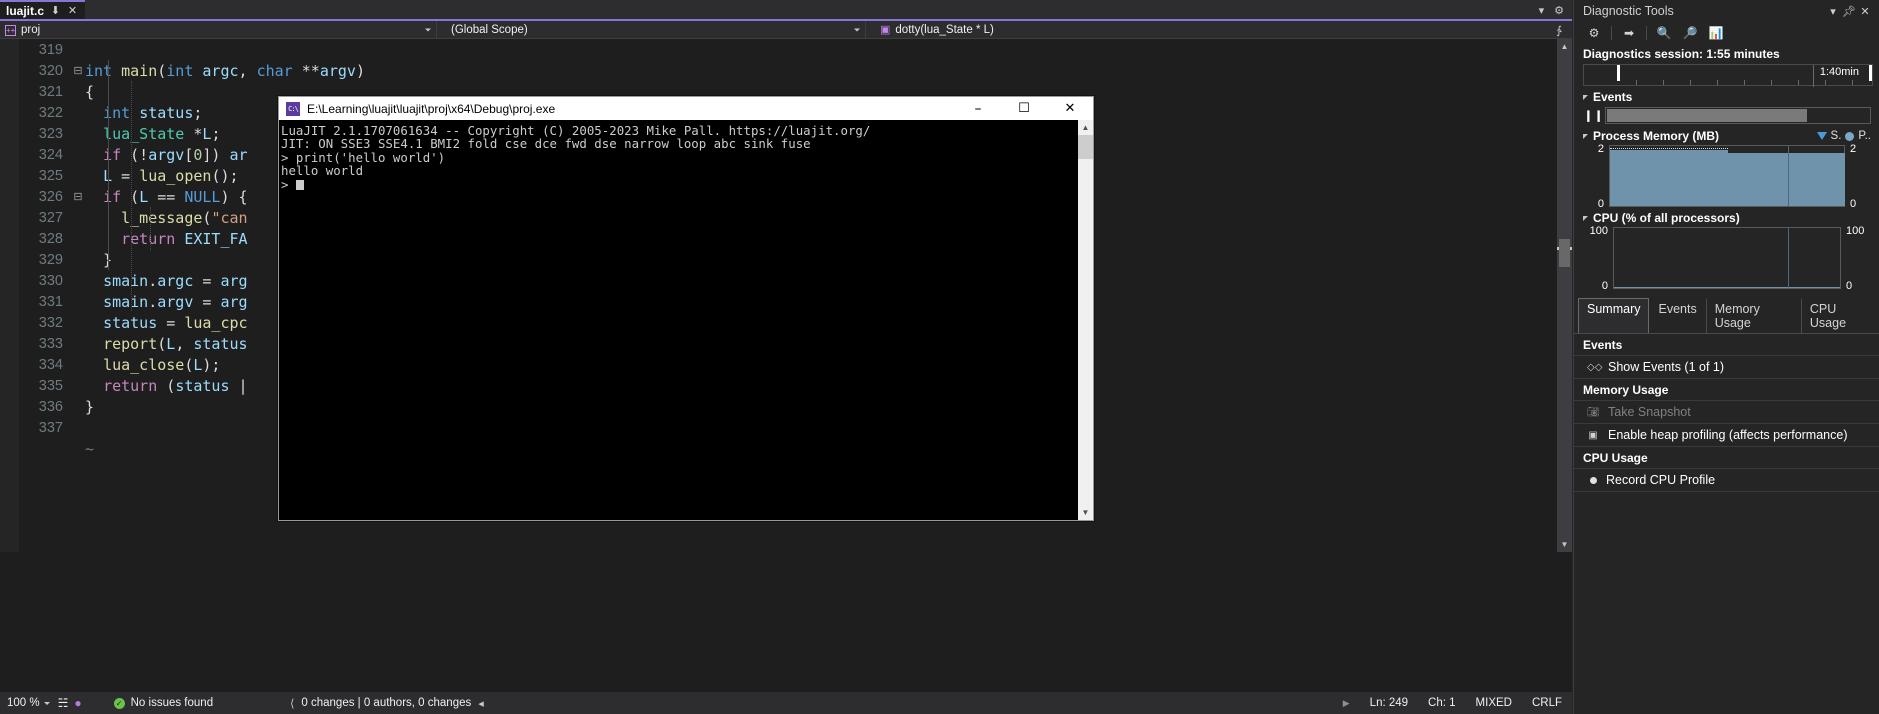 The image size is (1879, 714). I want to click on cpu-axis-min-left: 0, so click(1604, 286).